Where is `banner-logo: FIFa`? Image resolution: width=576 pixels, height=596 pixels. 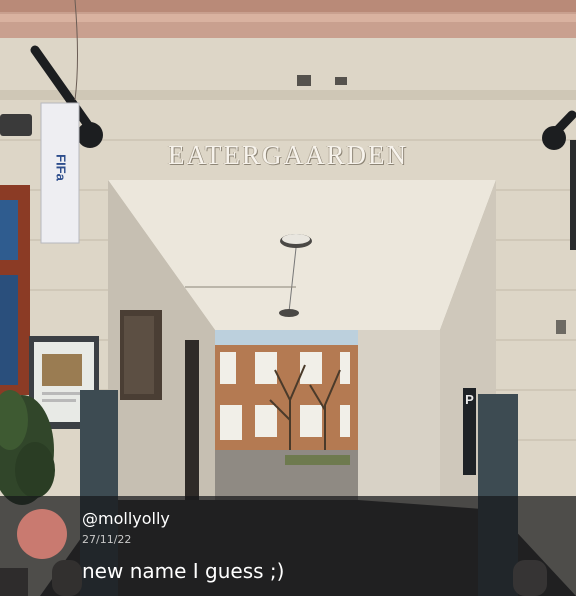
banner-logo: FIFa is located at coordinates (61, 167).